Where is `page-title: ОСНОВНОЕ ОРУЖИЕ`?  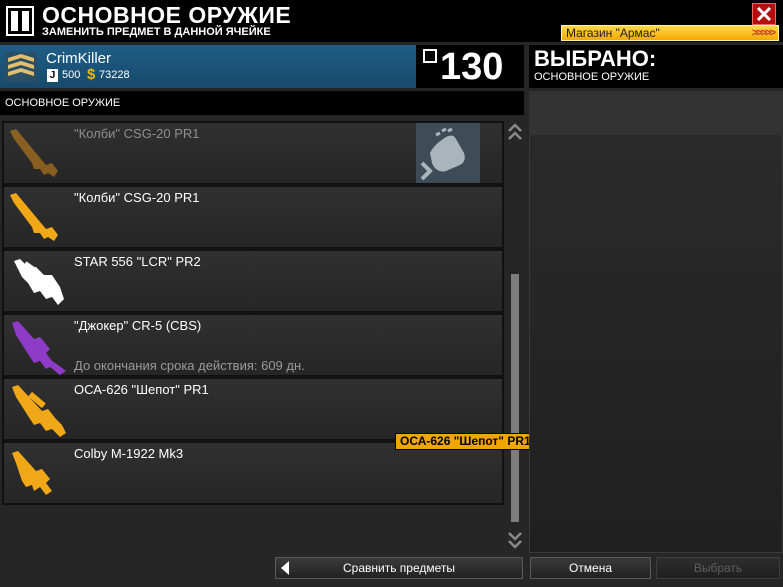
page-title: ОСНОВНОЕ ОРУЖИЕ is located at coordinates (167, 15).